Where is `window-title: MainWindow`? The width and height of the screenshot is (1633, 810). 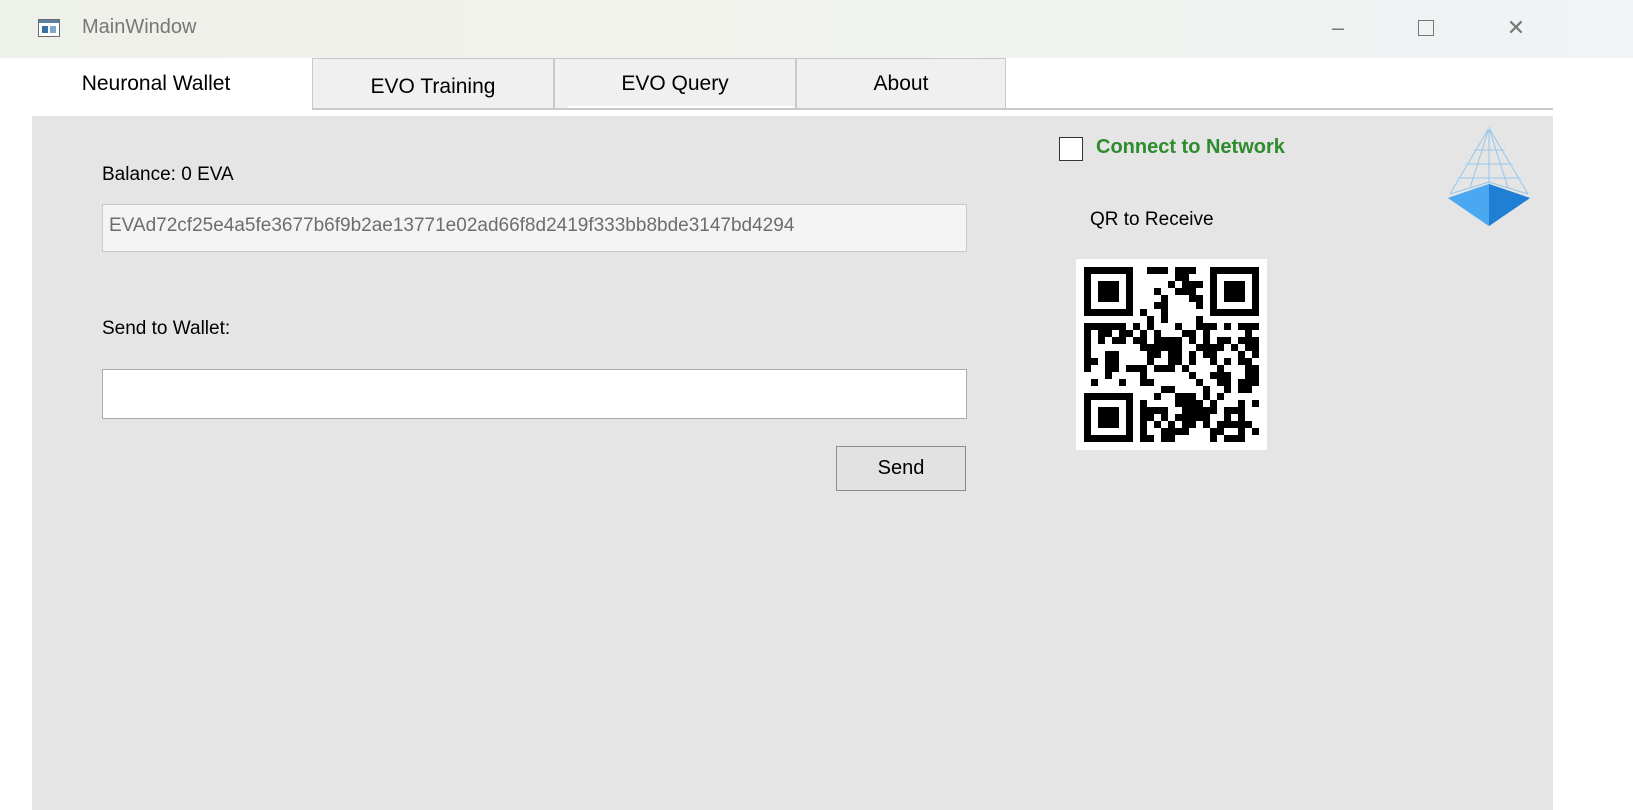
window-title: MainWindow is located at coordinates (139, 27).